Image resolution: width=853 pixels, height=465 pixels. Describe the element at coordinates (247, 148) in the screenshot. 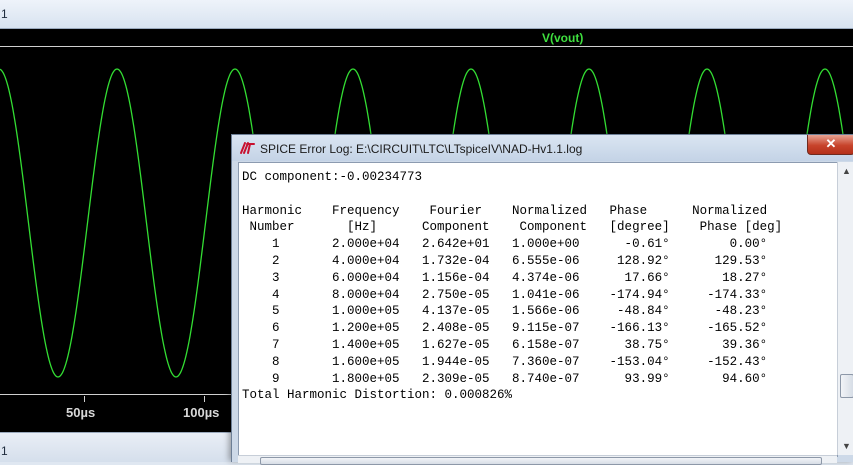

I see `ltspice-app-icon` at that location.